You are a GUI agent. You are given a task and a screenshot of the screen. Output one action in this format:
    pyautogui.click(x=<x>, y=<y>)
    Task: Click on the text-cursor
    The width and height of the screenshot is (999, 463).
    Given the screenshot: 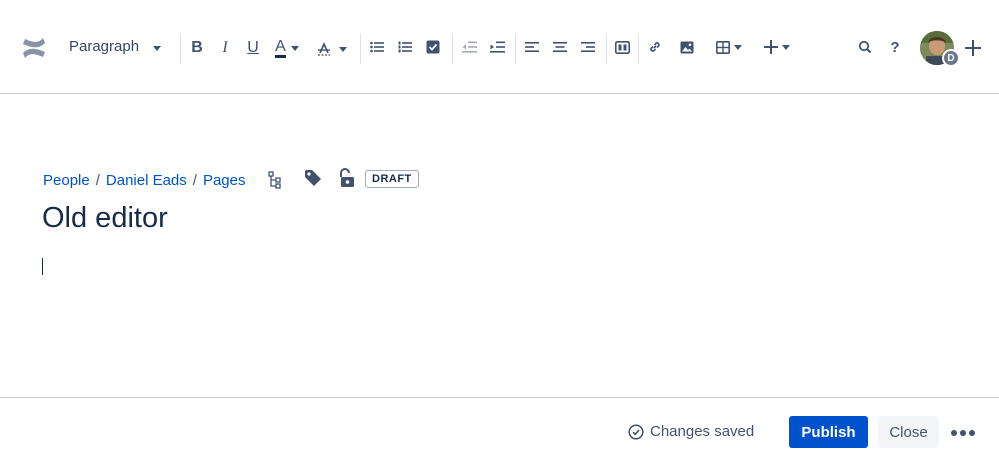 What is the action you would take?
    pyautogui.click(x=42, y=266)
    